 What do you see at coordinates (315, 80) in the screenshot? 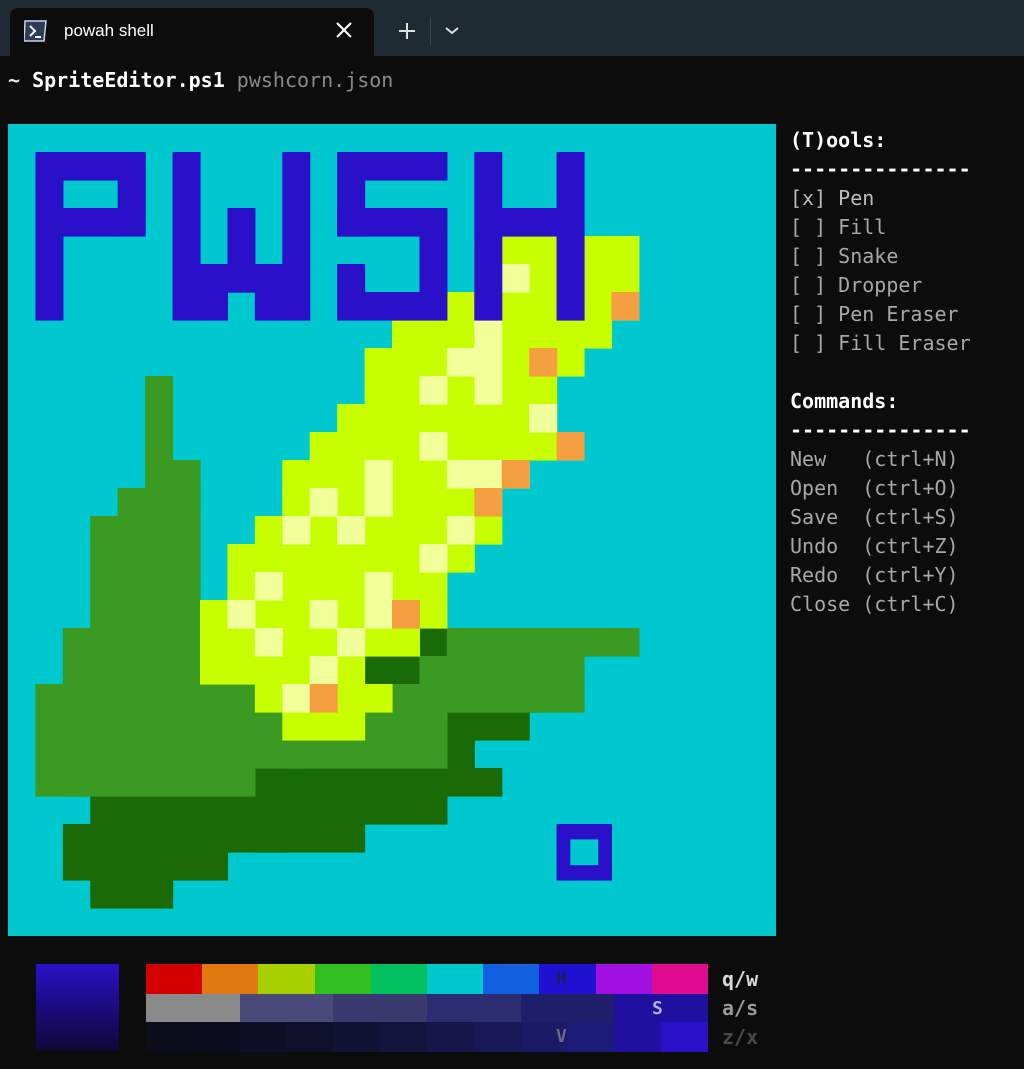
I see `prompt-argument: pwshcorn.json` at bounding box center [315, 80].